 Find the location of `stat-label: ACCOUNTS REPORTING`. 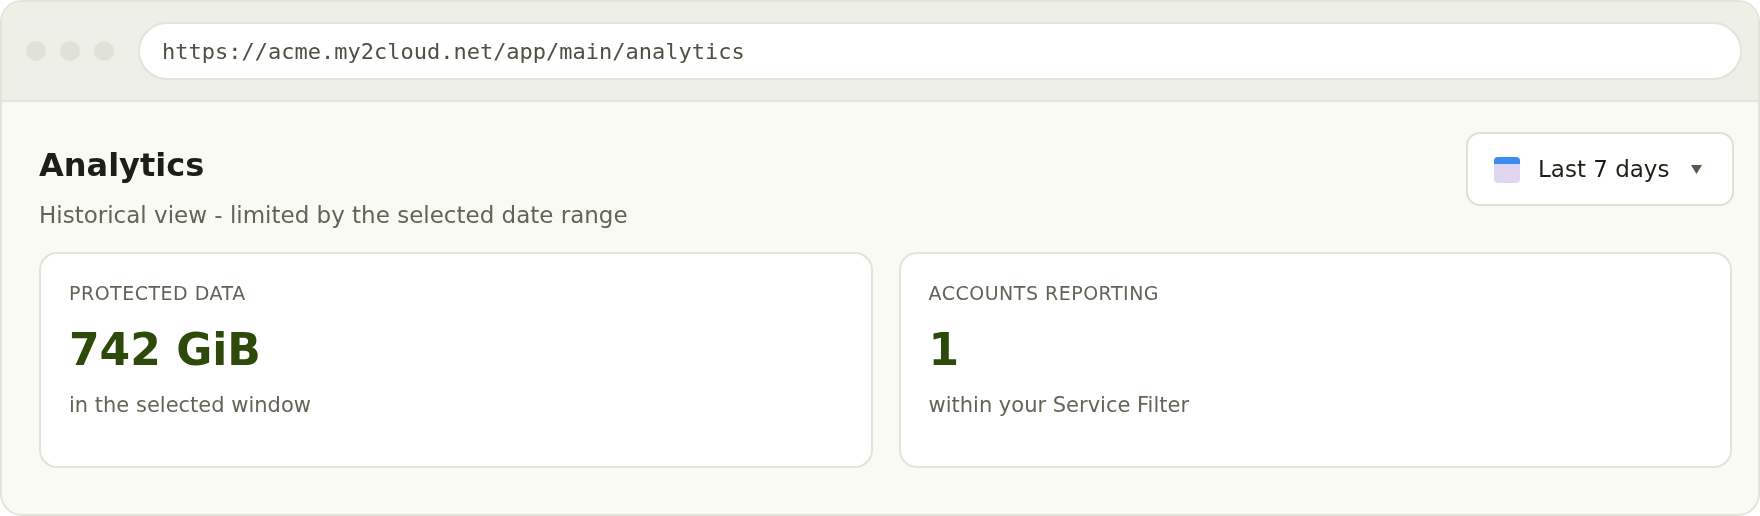

stat-label: ACCOUNTS REPORTING is located at coordinates (1044, 293).